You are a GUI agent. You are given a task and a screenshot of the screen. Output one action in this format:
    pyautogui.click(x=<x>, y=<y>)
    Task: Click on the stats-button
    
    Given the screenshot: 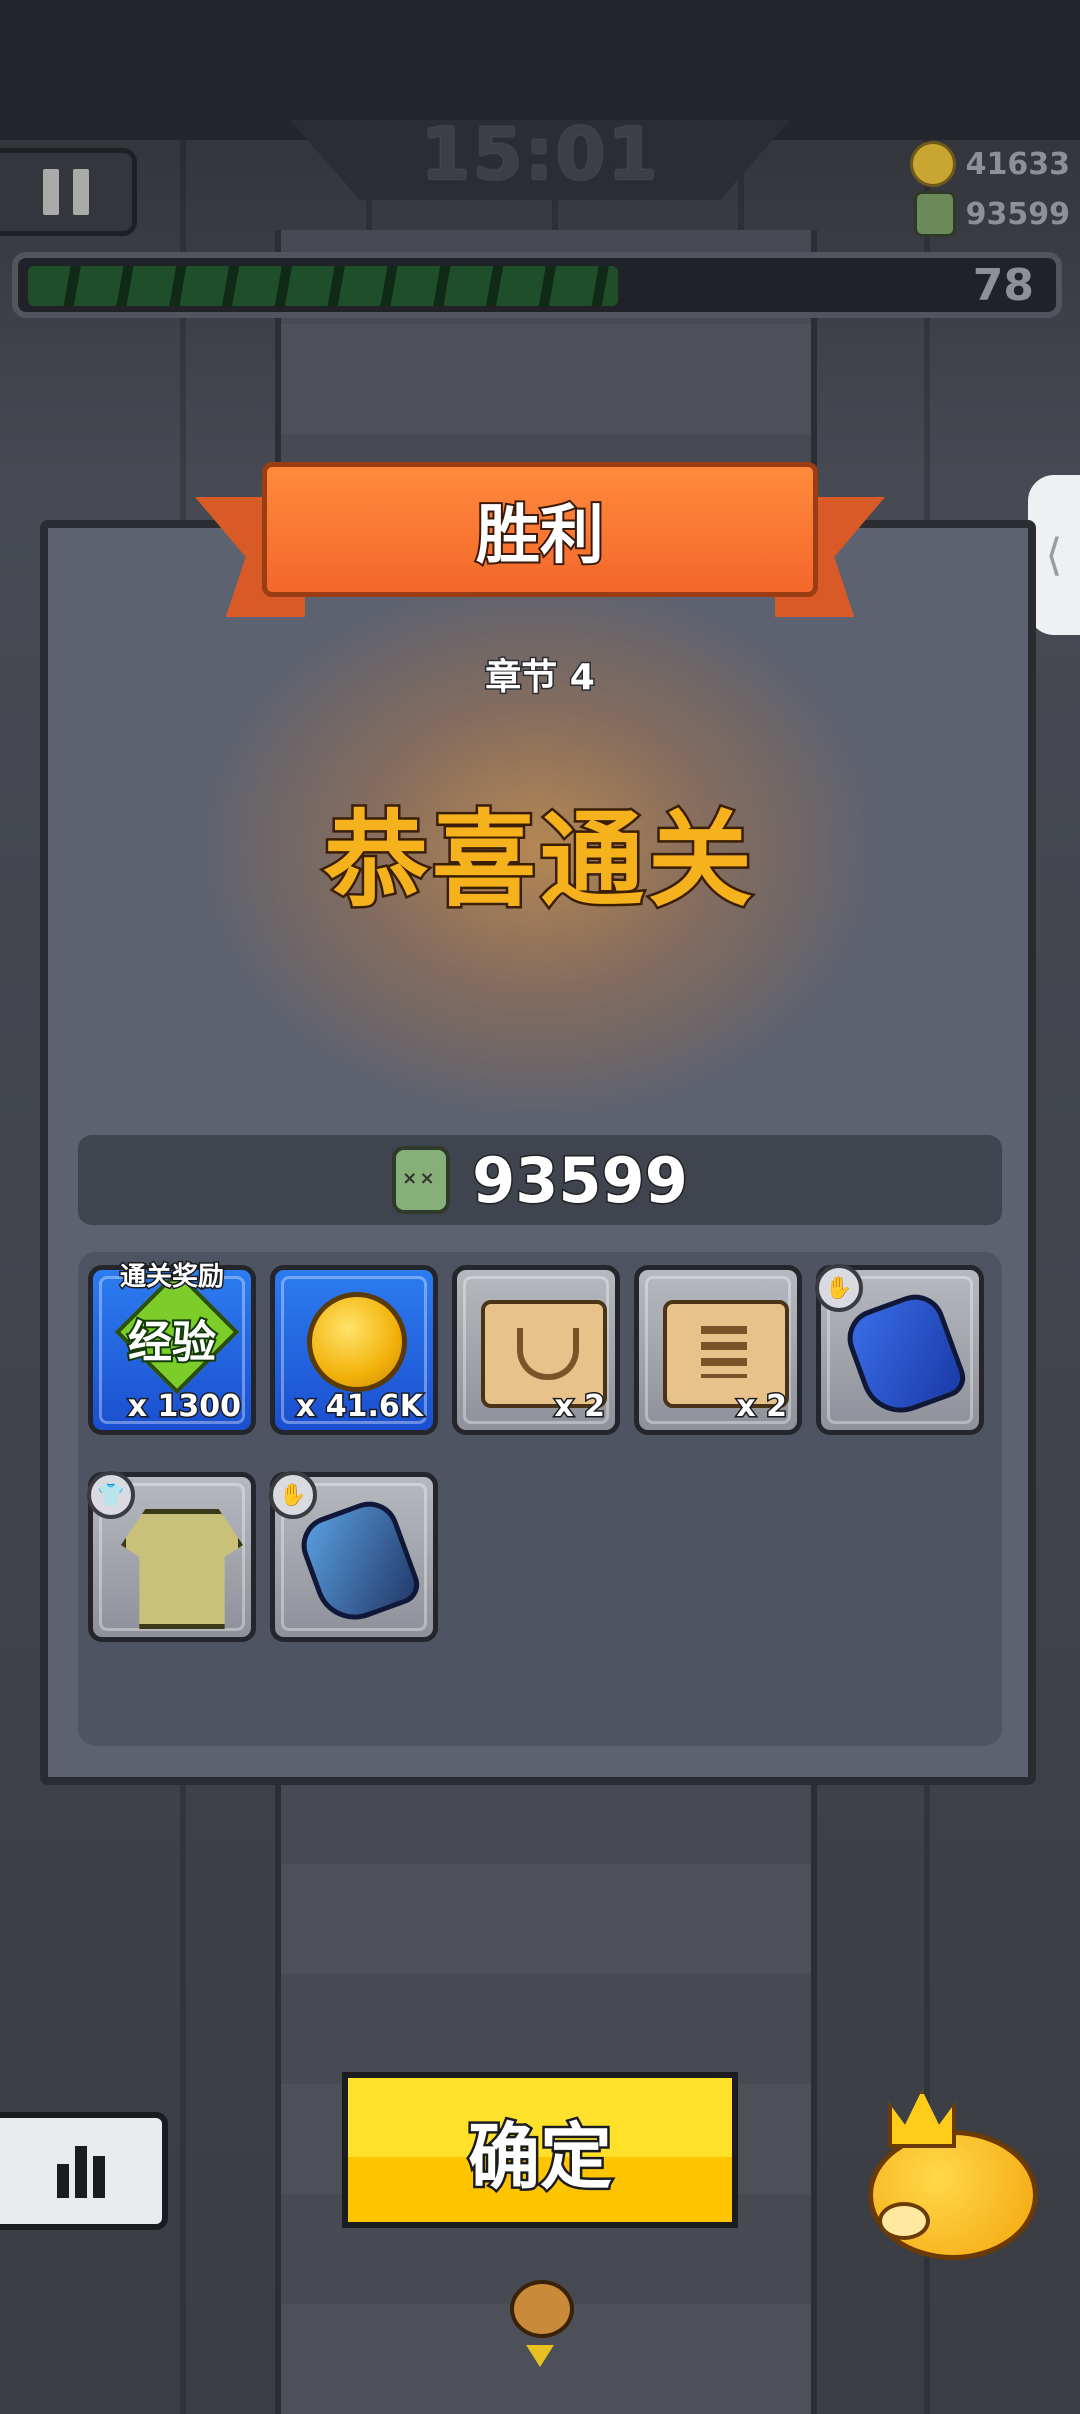 What is the action you would take?
    pyautogui.click(x=84, y=2171)
    